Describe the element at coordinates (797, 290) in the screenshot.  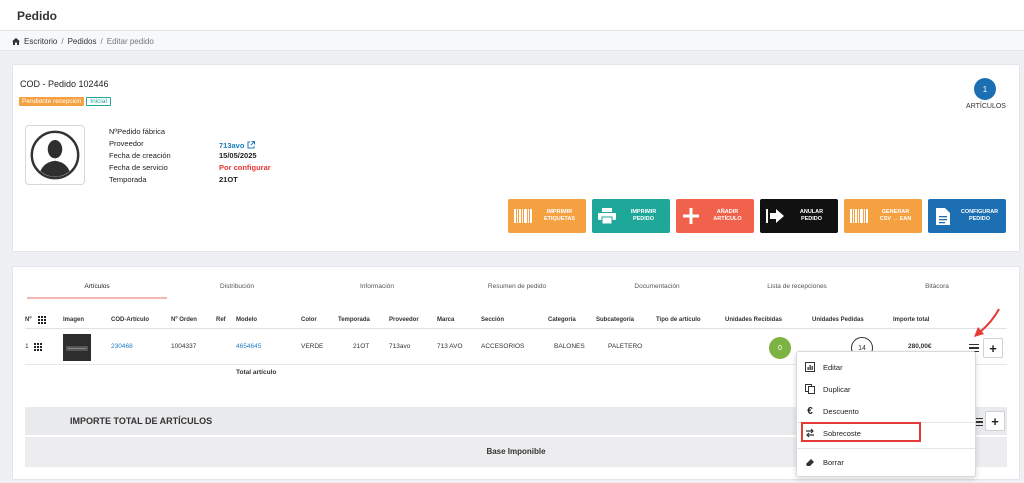
I see `tab-receptions: Lista de recepciones` at that location.